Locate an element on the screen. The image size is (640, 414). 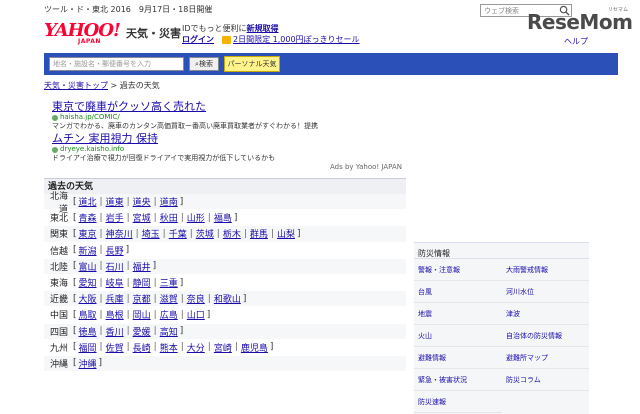
event-promo-link: ツール・ド・東北 2016 9月17日・18日開催 is located at coordinates (128, 9).